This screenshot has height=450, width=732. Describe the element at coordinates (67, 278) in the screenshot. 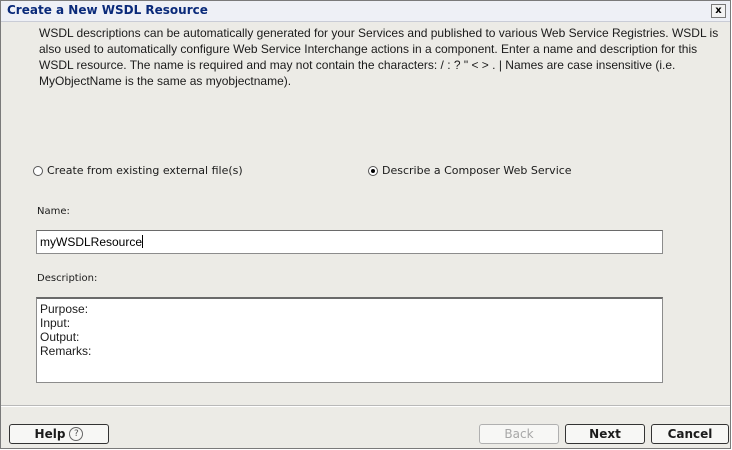

I see `description-label: Description:` at that location.